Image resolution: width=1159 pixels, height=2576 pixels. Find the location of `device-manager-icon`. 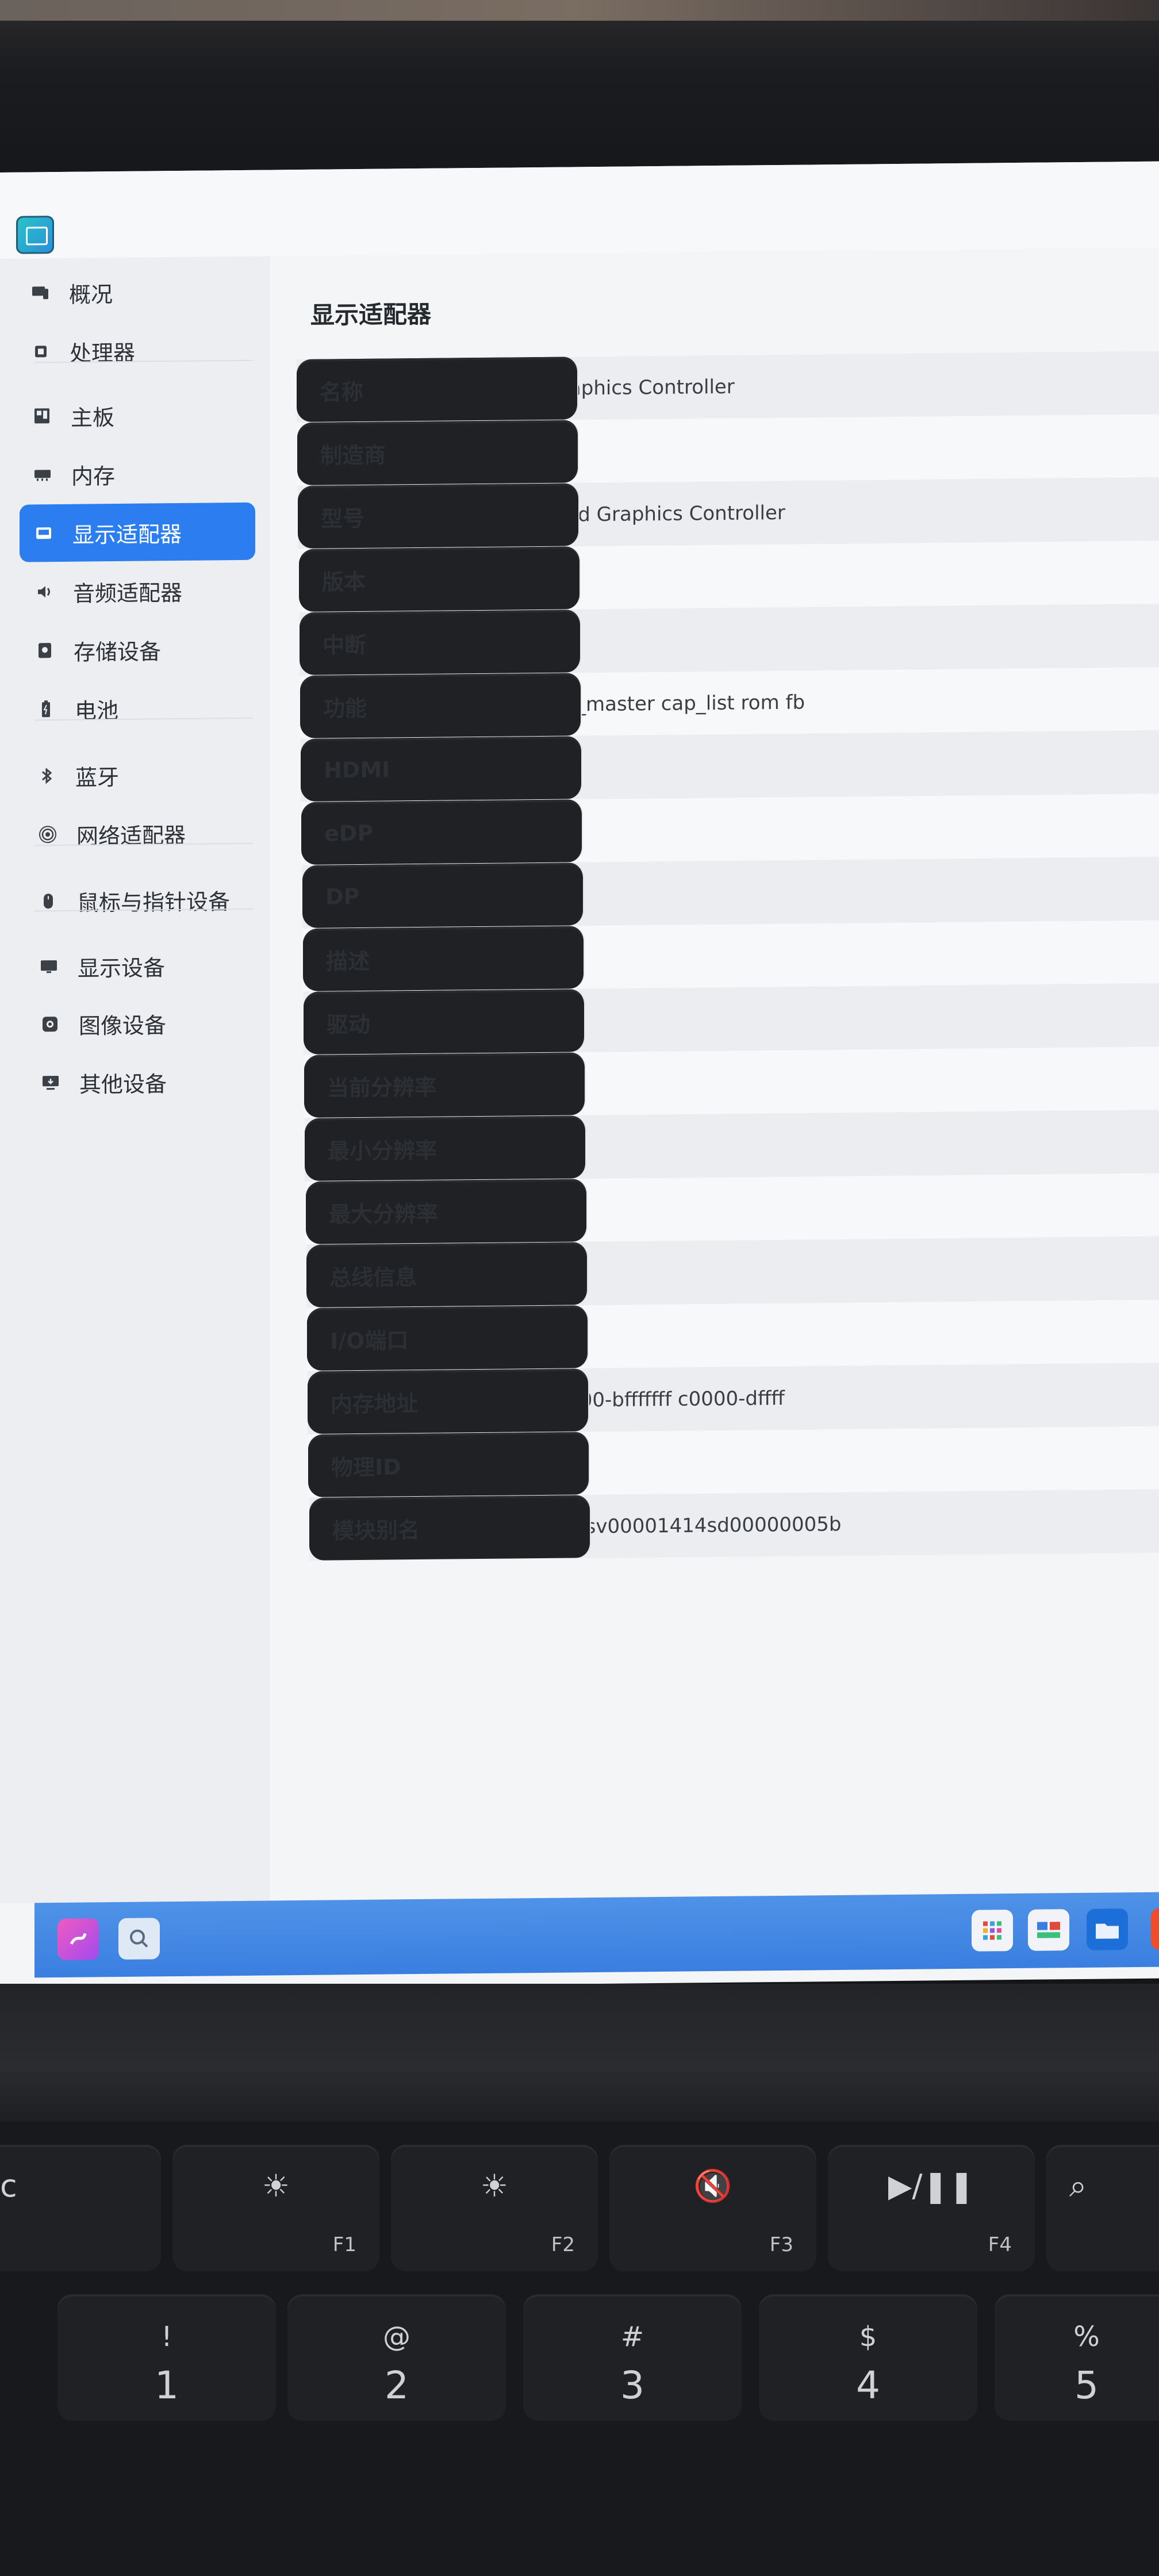

device-manager-icon is located at coordinates (35, 235).